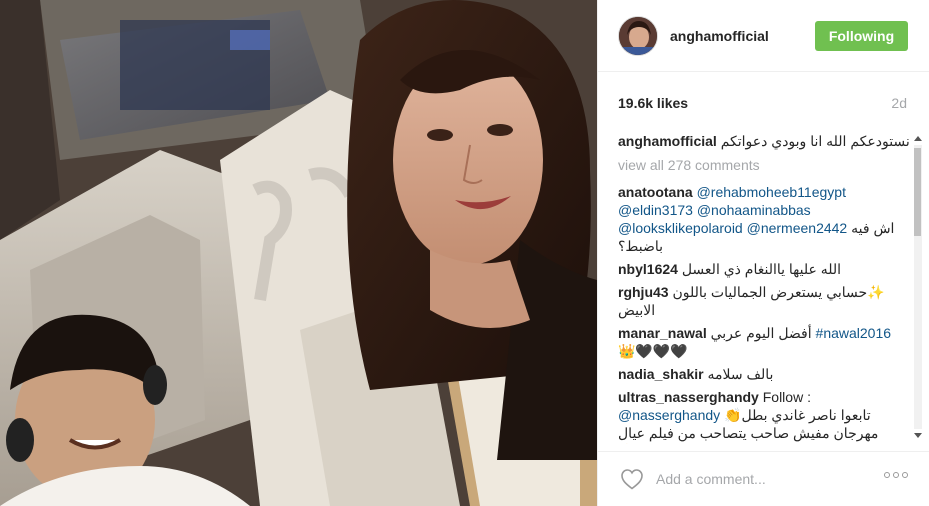 The image size is (929, 506). What do you see at coordinates (918, 435) in the screenshot?
I see `scroll-down-icon` at bounding box center [918, 435].